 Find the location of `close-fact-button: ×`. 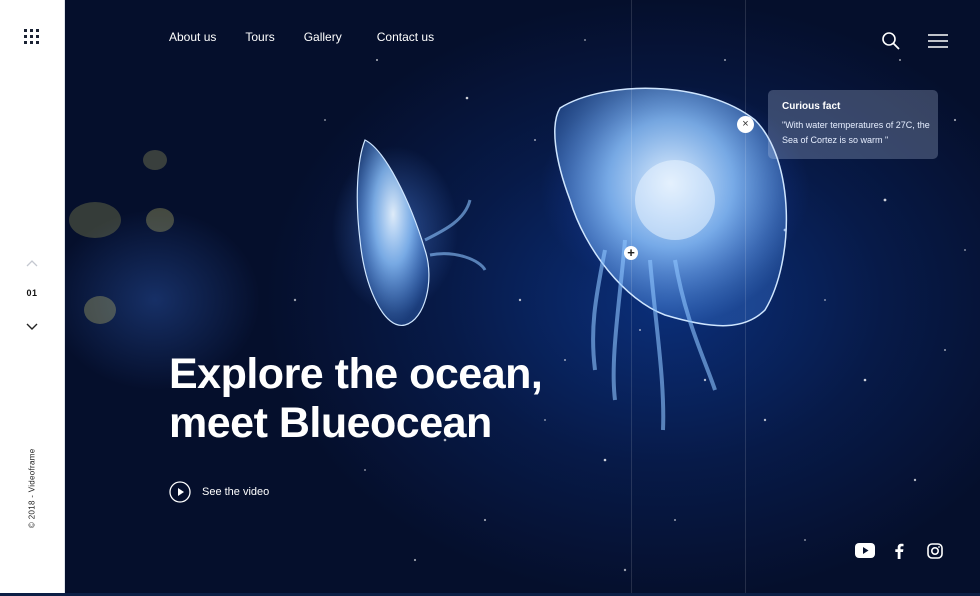

close-fact-button: × is located at coordinates (745, 124).